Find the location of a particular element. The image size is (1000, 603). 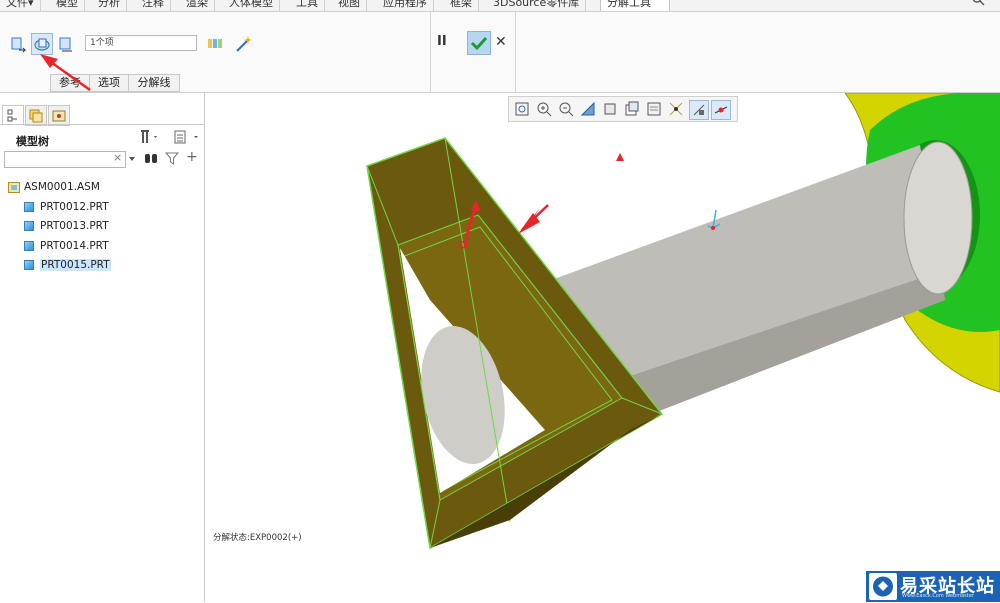

move-translate-button is located at coordinates (19, 45).